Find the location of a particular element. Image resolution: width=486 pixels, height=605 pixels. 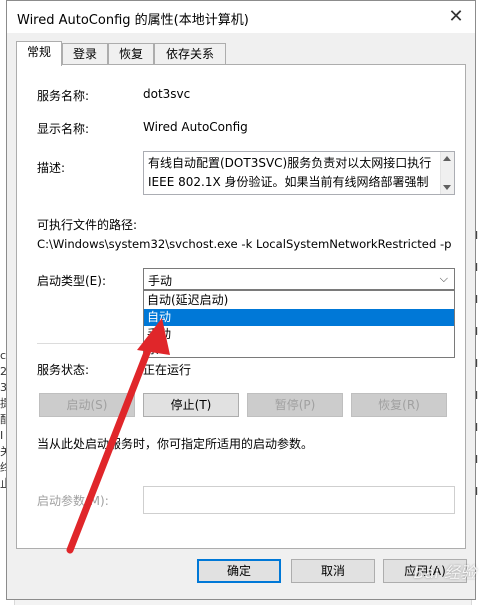

tab-dependencies: 依存关系 is located at coordinates (190, 53).